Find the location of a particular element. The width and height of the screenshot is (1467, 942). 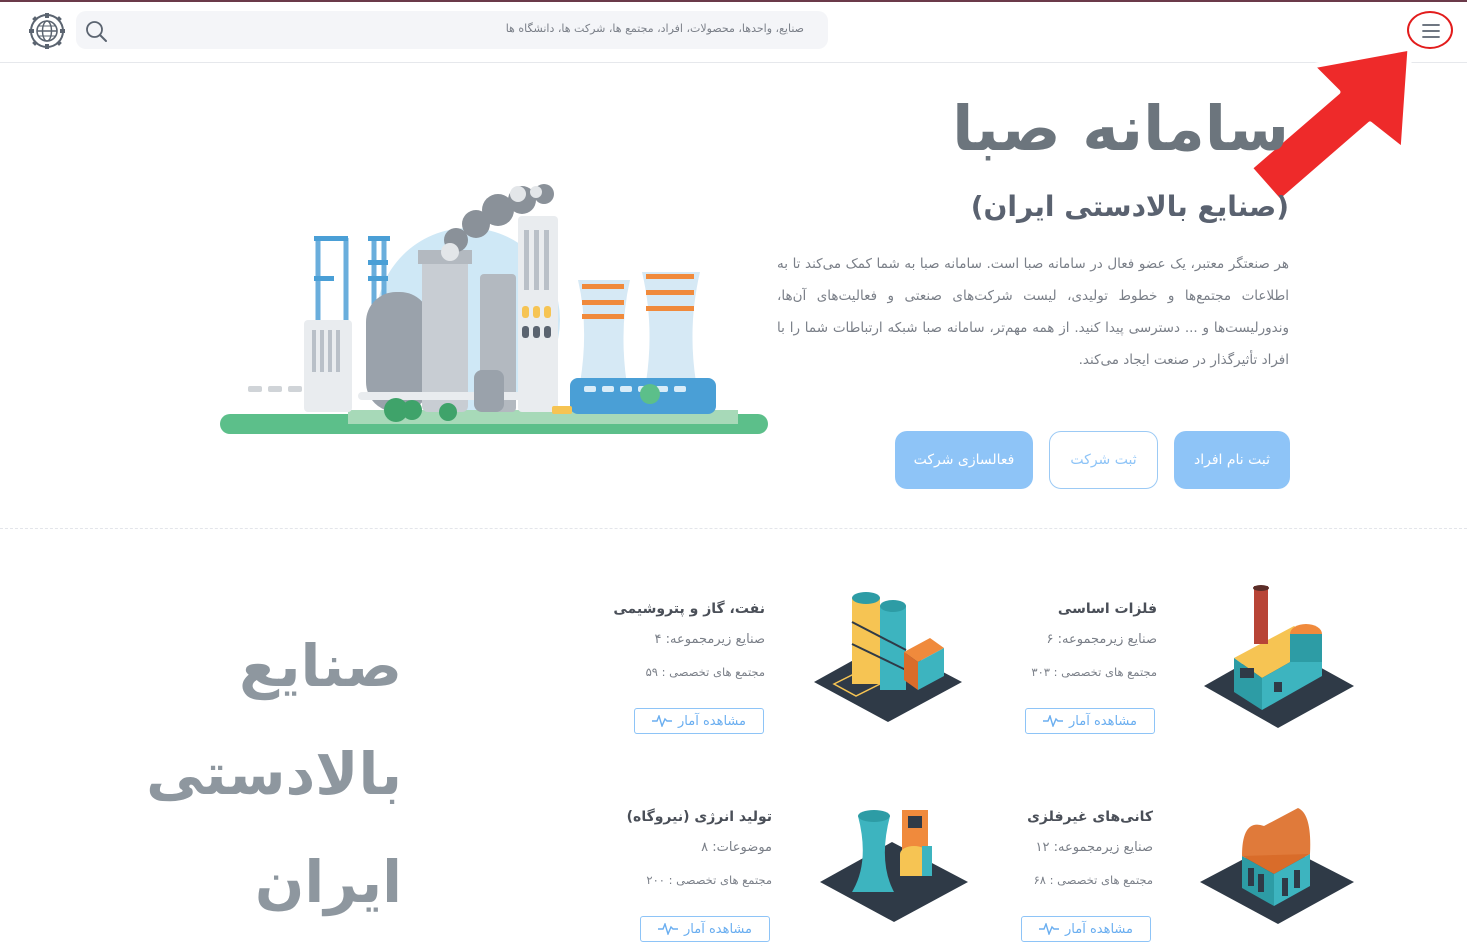

hero-title: سامانه صبا is located at coordinates (1120, 128).